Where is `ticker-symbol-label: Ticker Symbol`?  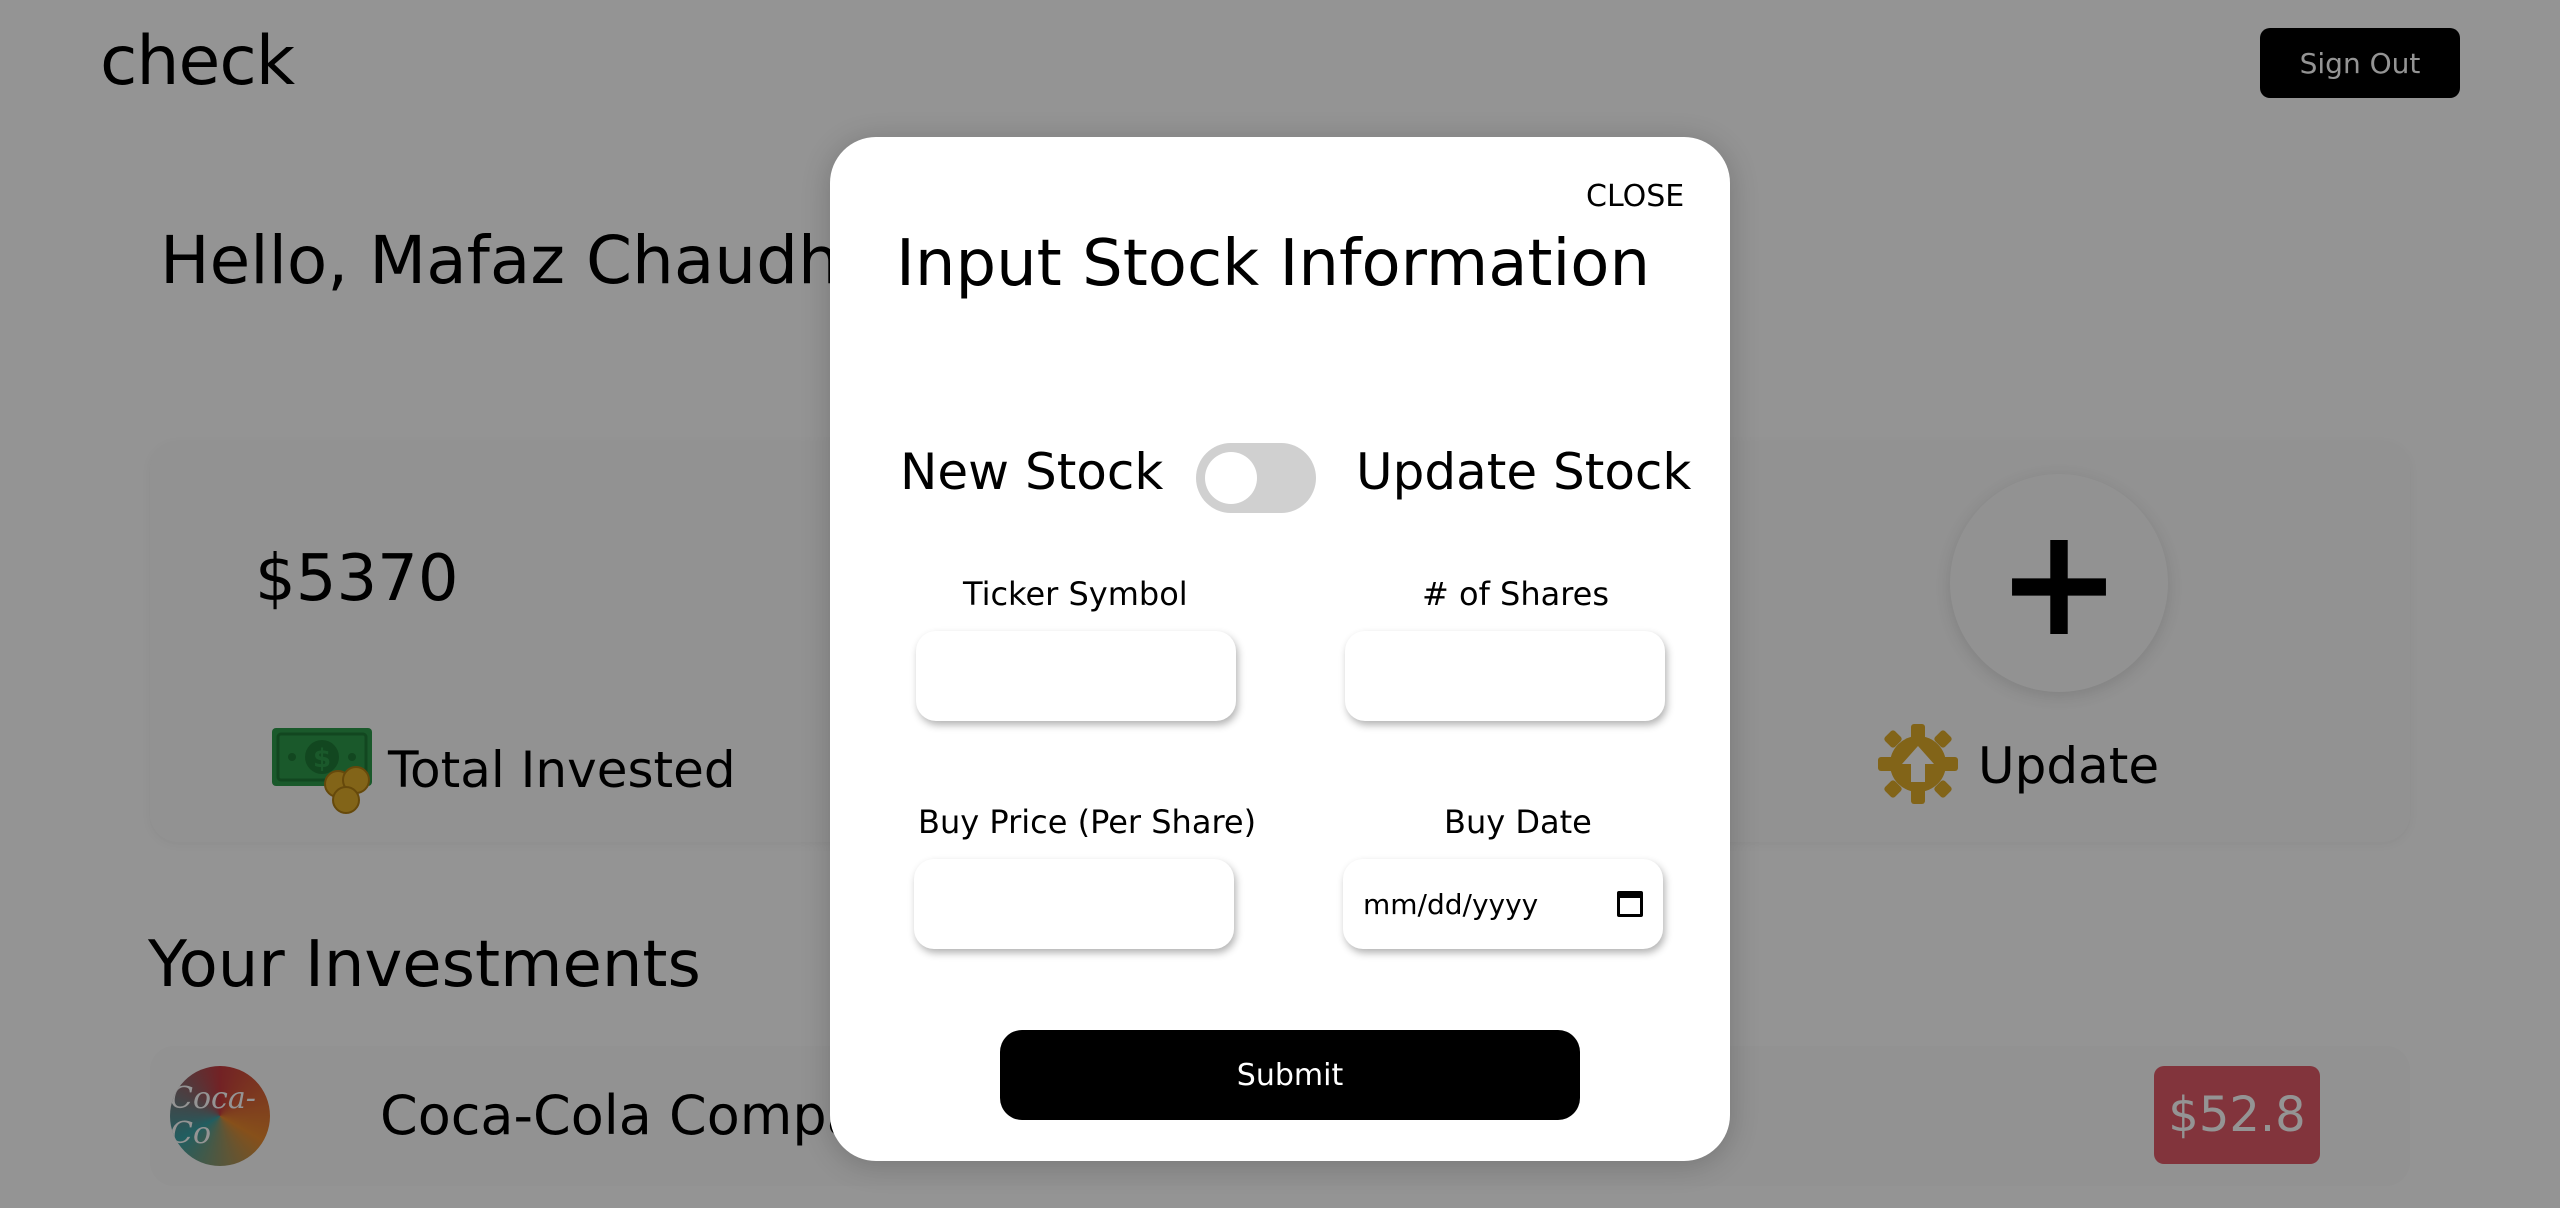
ticker-symbol-label: Ticker Symbol is located at coordinates (1075, 594).